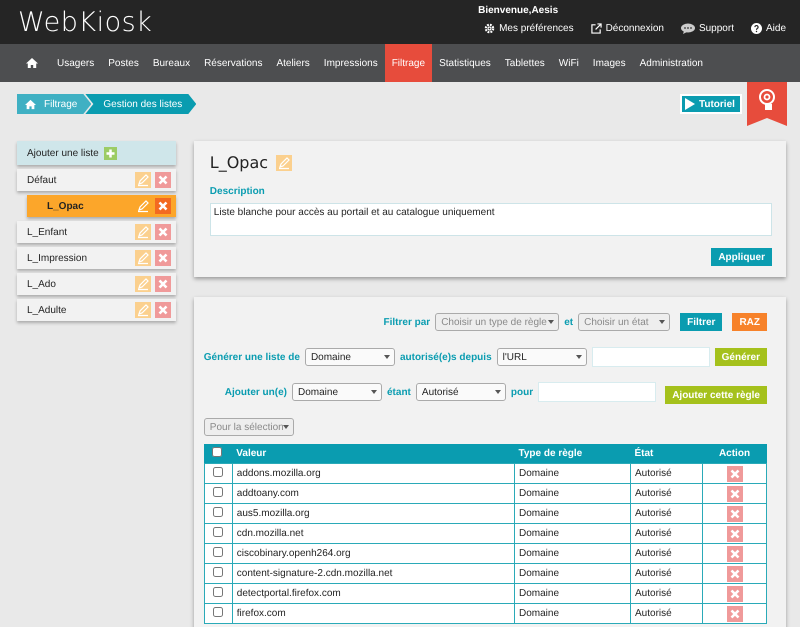  Describe the element at coordinates (233, 63) in the screenshot. I see `nav-tab: Réservations` at that location.